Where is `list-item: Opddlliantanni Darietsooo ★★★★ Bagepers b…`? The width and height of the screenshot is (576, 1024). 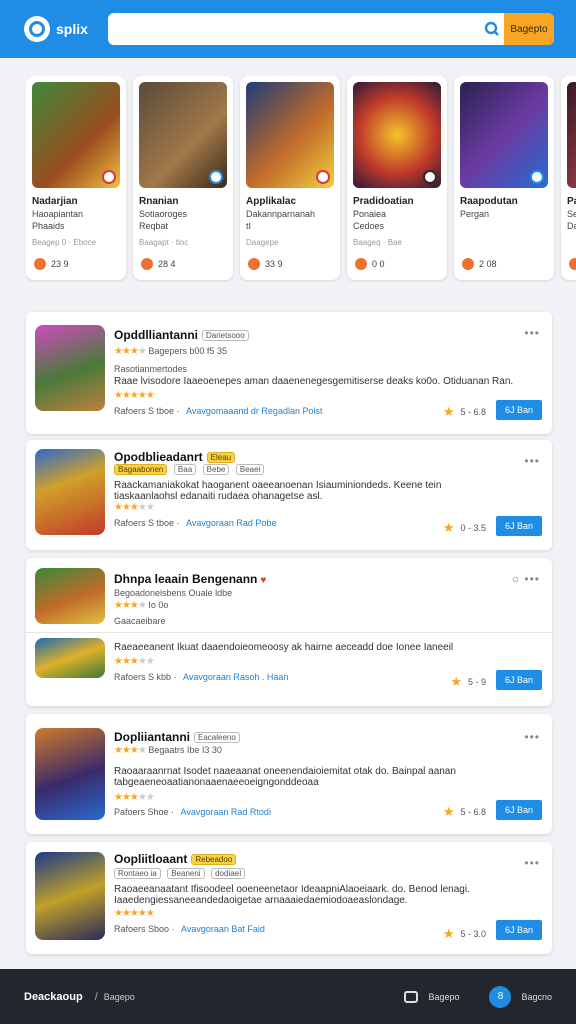 list-item: Opddlliantanni Darietsooo ★★★★ Bagepers b… is located at coordinates (289, 373).